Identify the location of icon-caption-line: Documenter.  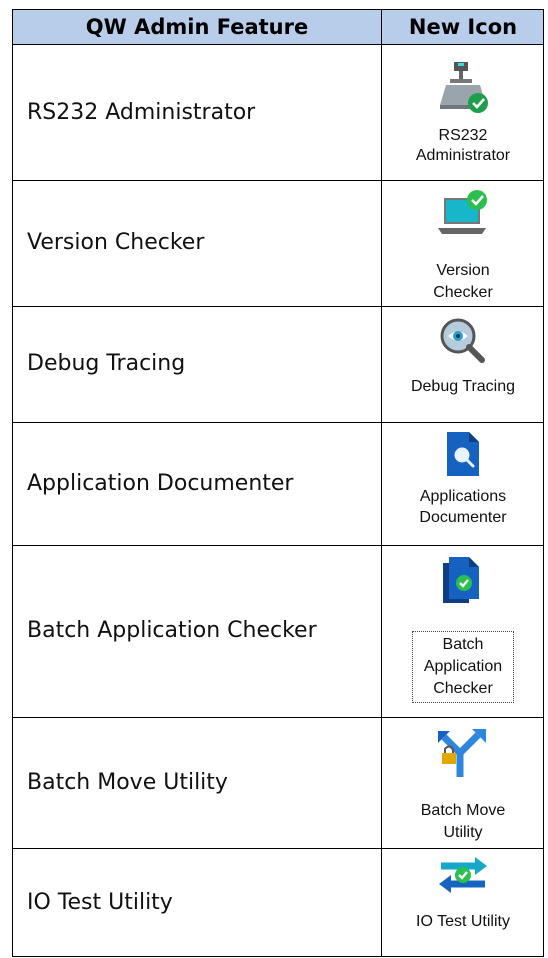
(463, 517).